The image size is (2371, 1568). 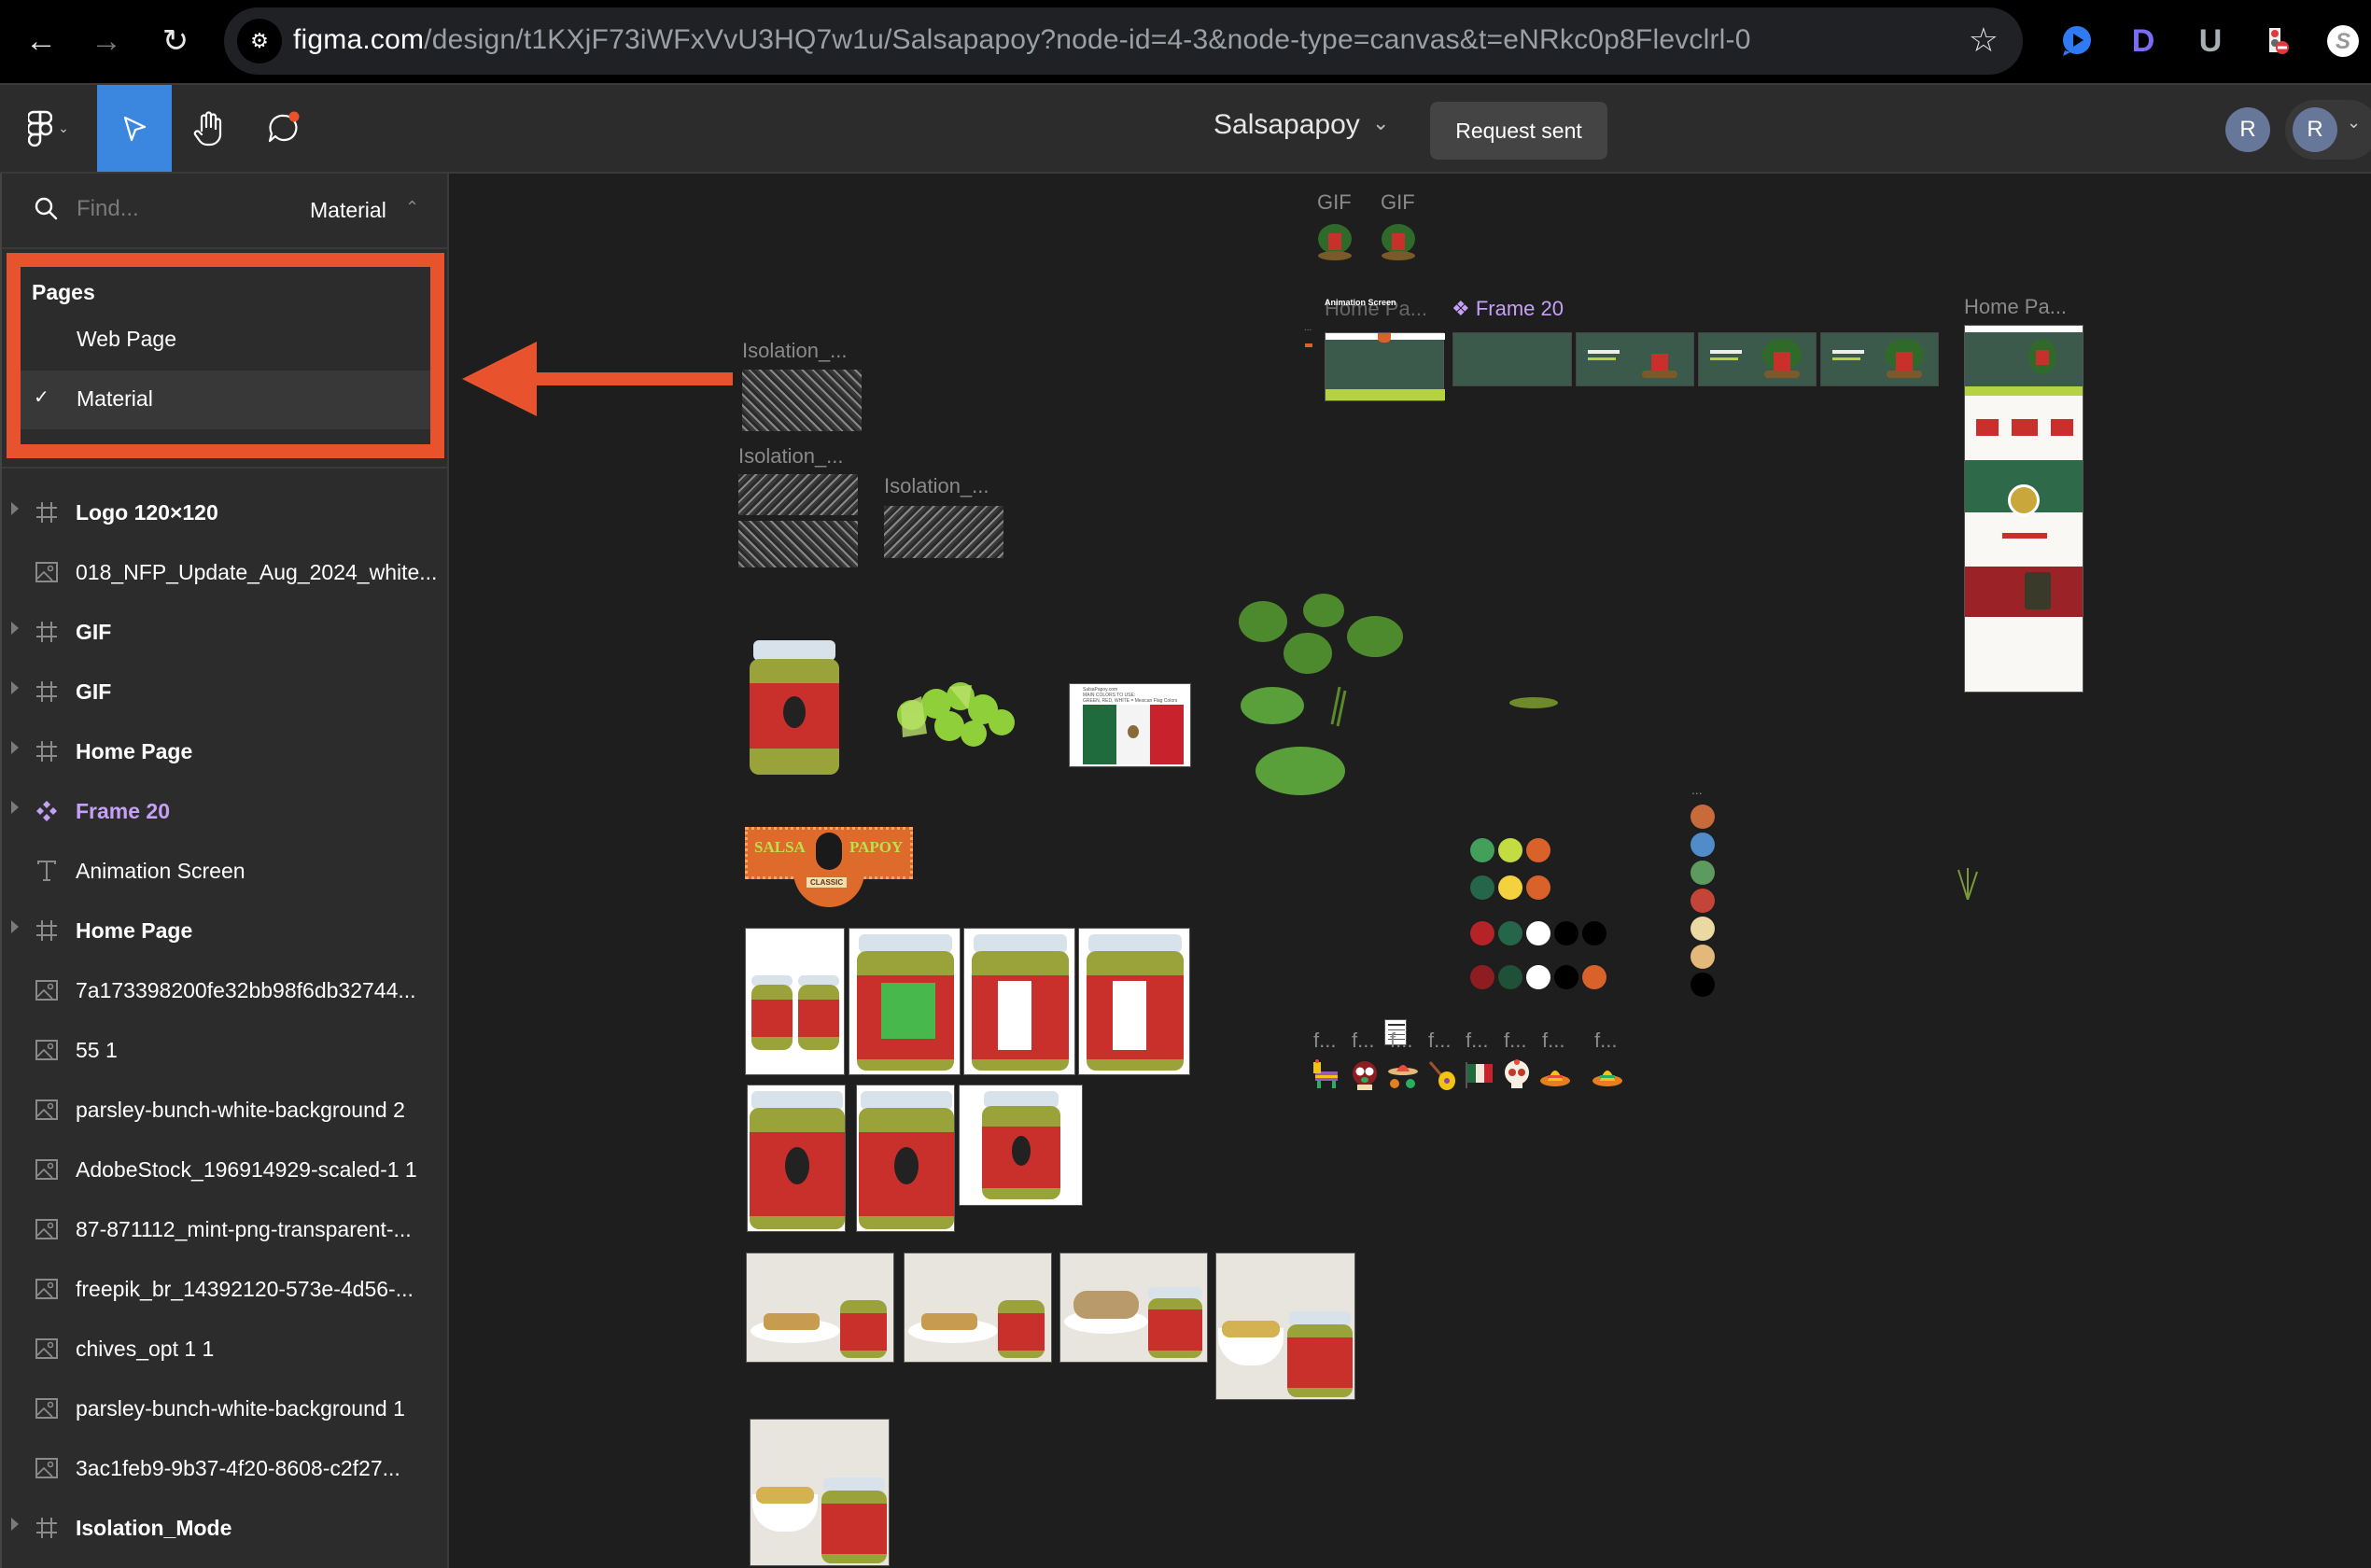 I want to click on u-extension-icon: U, so click(x=2210, y=41).